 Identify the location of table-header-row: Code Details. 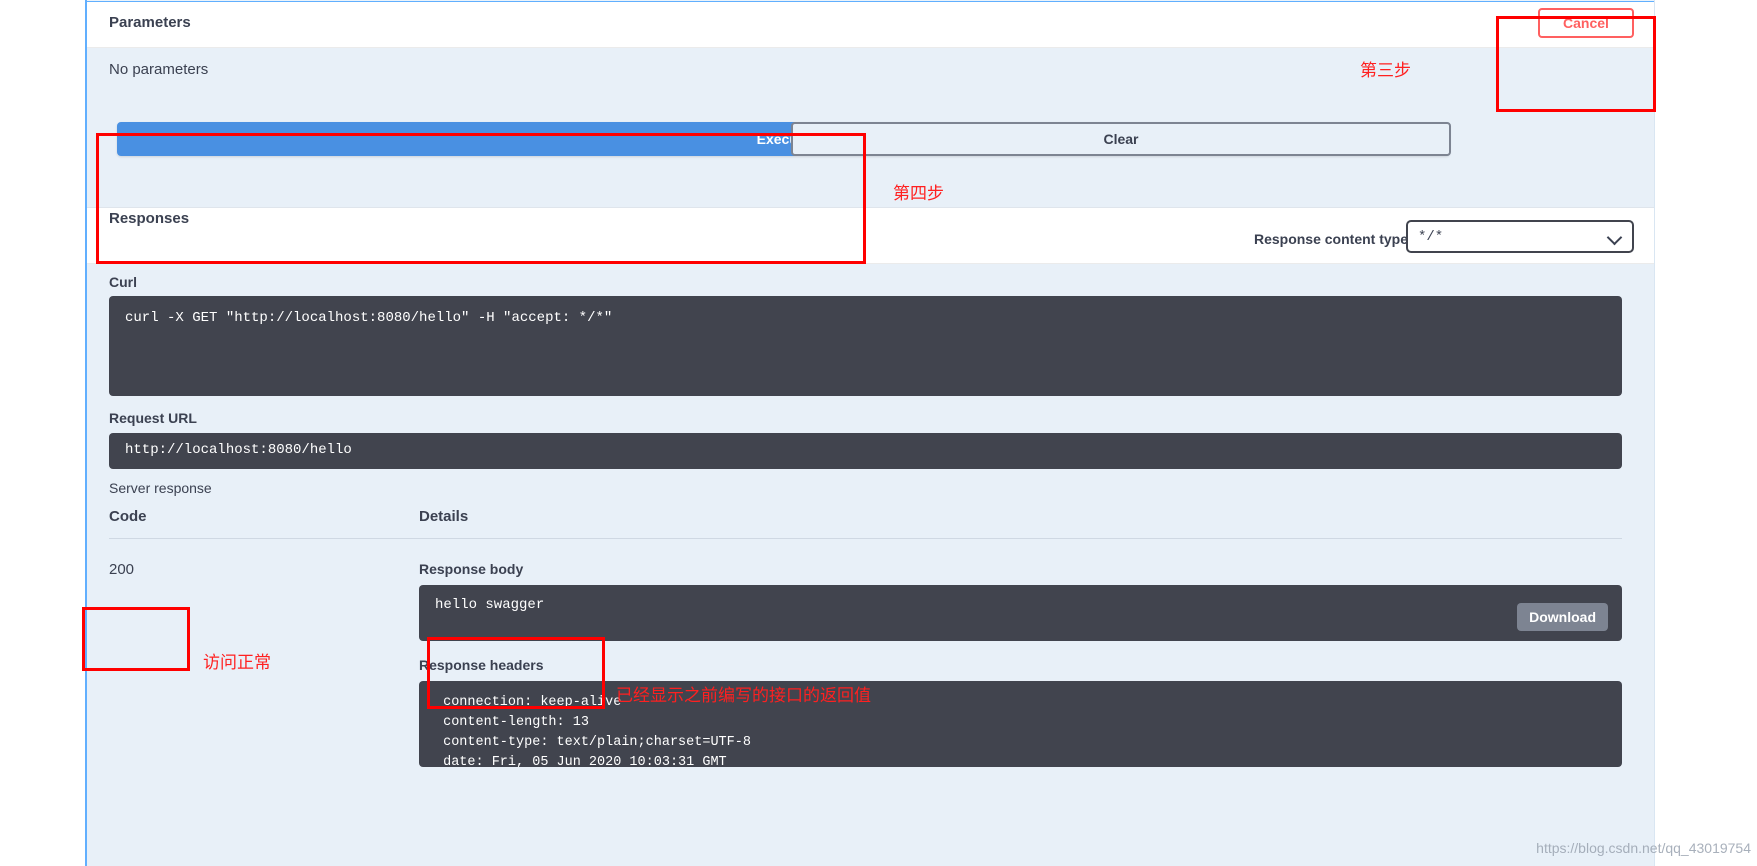
(865, 523).